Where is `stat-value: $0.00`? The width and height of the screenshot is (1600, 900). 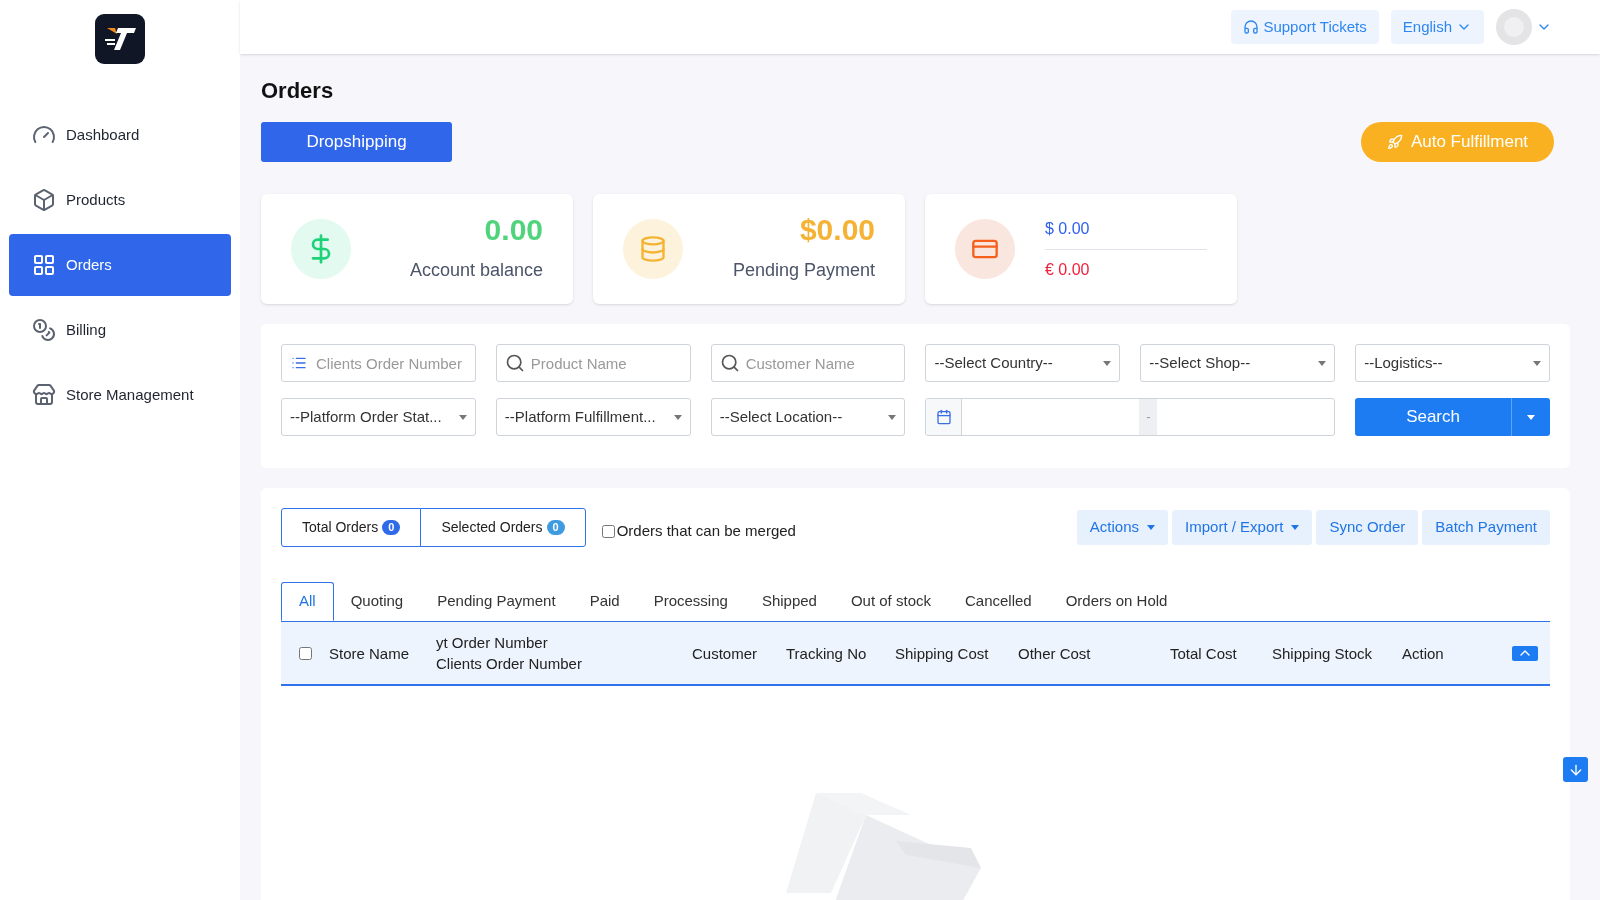 stat-value: $0.00 is located at coordinates (837, 229).